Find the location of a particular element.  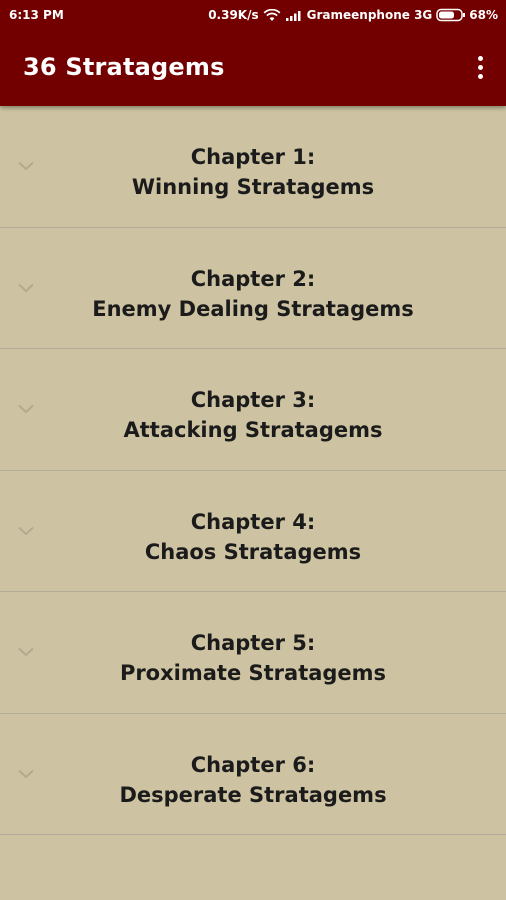

chapter-item-2: Chapter 2: Enemy Dealing Stratagems is located at coordinates (253, 288).